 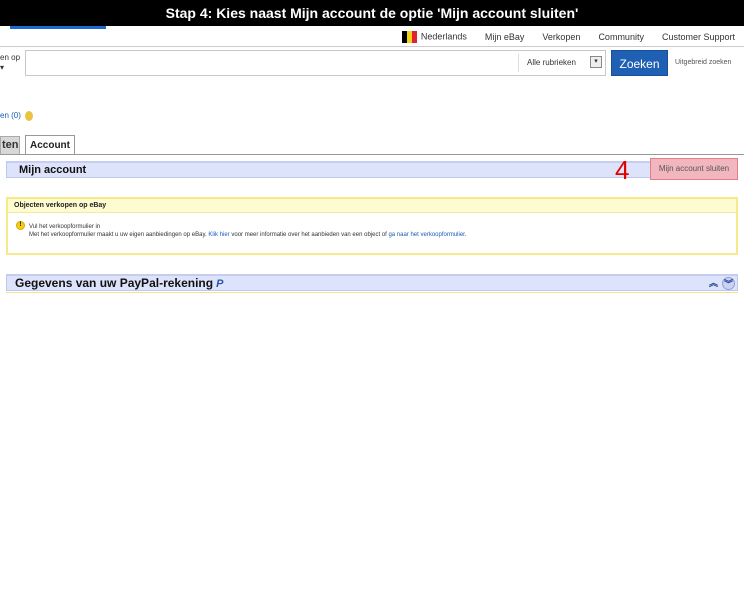 I want to click on user-info: en (0), so click(x=16, y=116).